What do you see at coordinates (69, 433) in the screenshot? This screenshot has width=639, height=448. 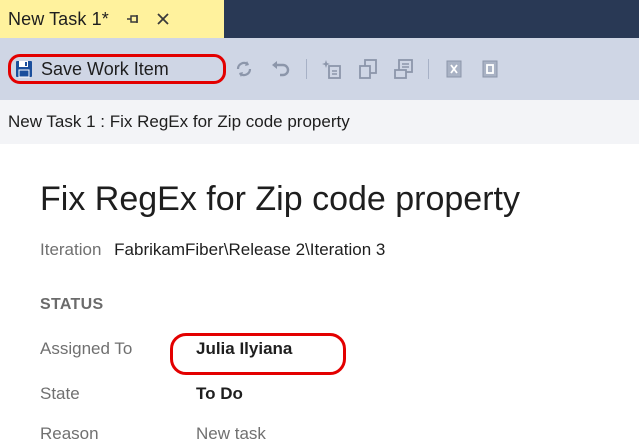 I see `reason-label: Reason` at bounding box center [69, 433].